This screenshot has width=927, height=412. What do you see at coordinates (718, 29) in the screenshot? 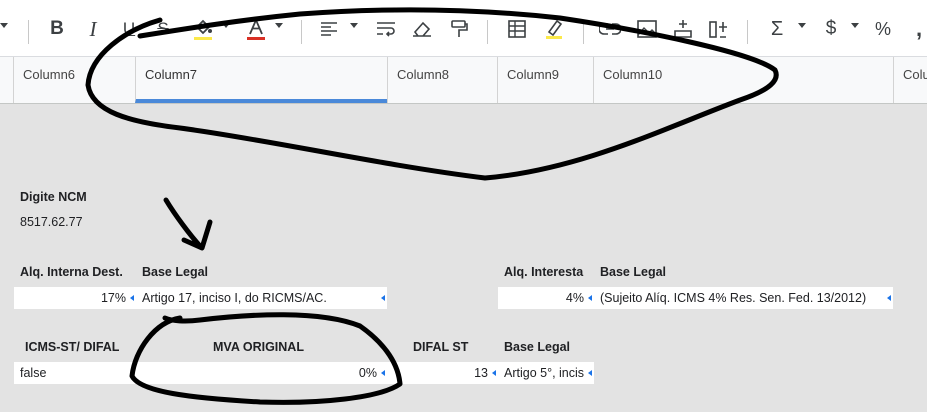
I see `insert-column-icon` at bounding box center [718, 29].